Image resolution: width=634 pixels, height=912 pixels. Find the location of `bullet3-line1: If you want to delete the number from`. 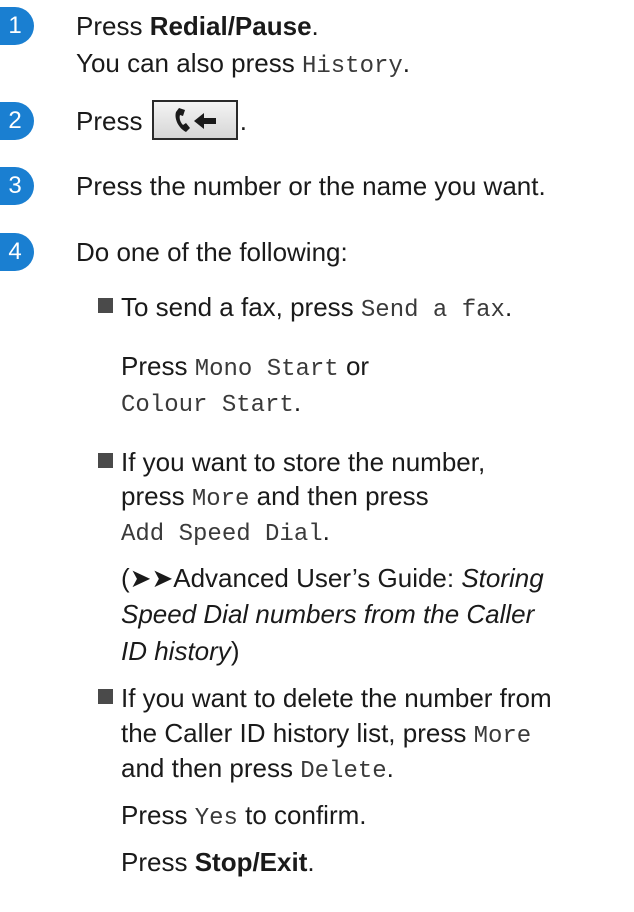

bullet3-line1: If you want to delete the number from is located at coordinates (336, 698).